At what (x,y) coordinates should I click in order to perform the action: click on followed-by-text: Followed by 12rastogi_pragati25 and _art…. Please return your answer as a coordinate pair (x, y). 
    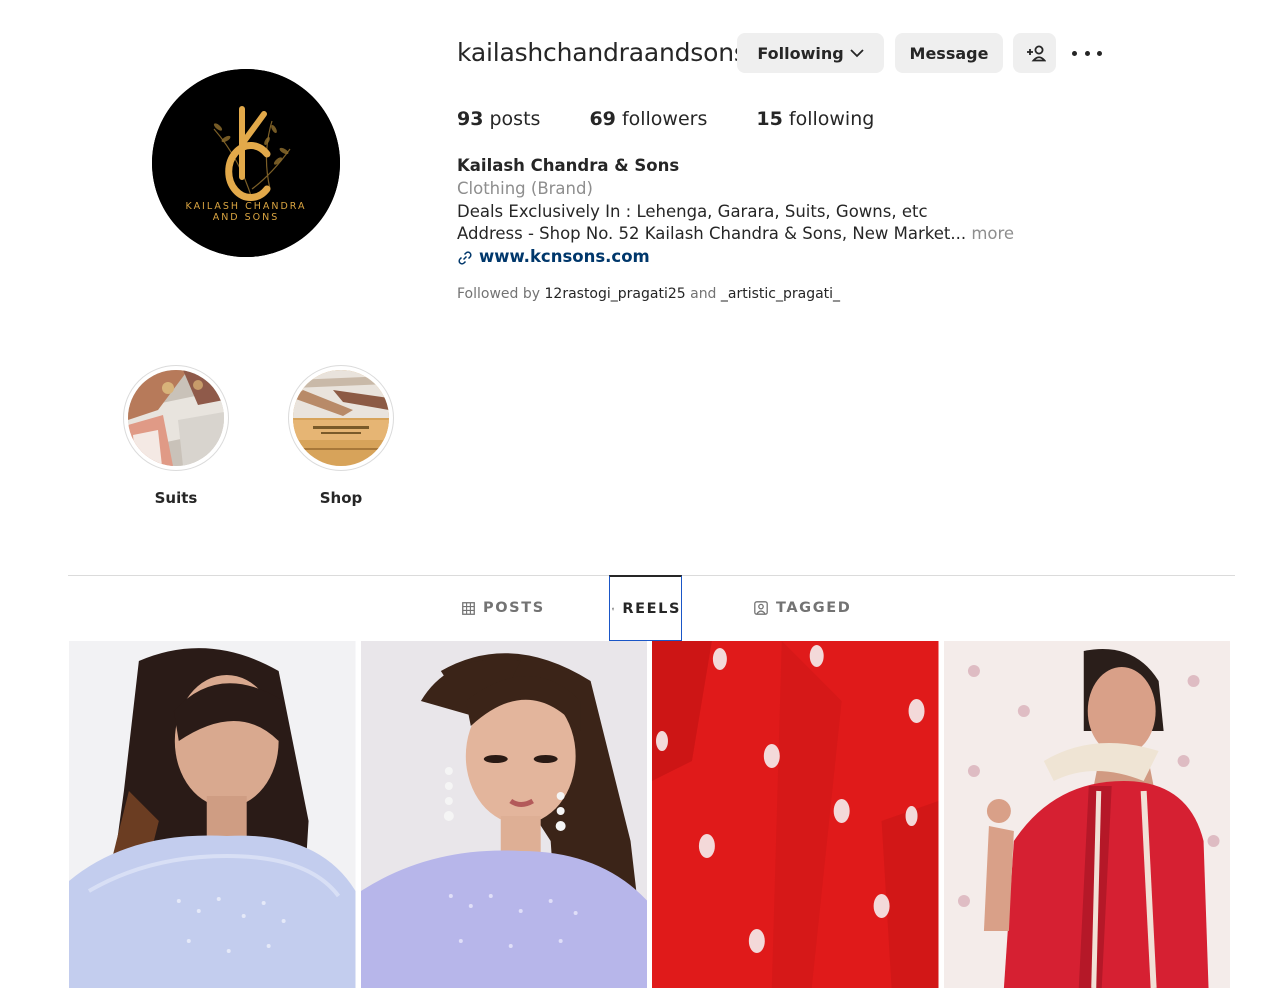
    Looking at the image, I should click on (648, 294).